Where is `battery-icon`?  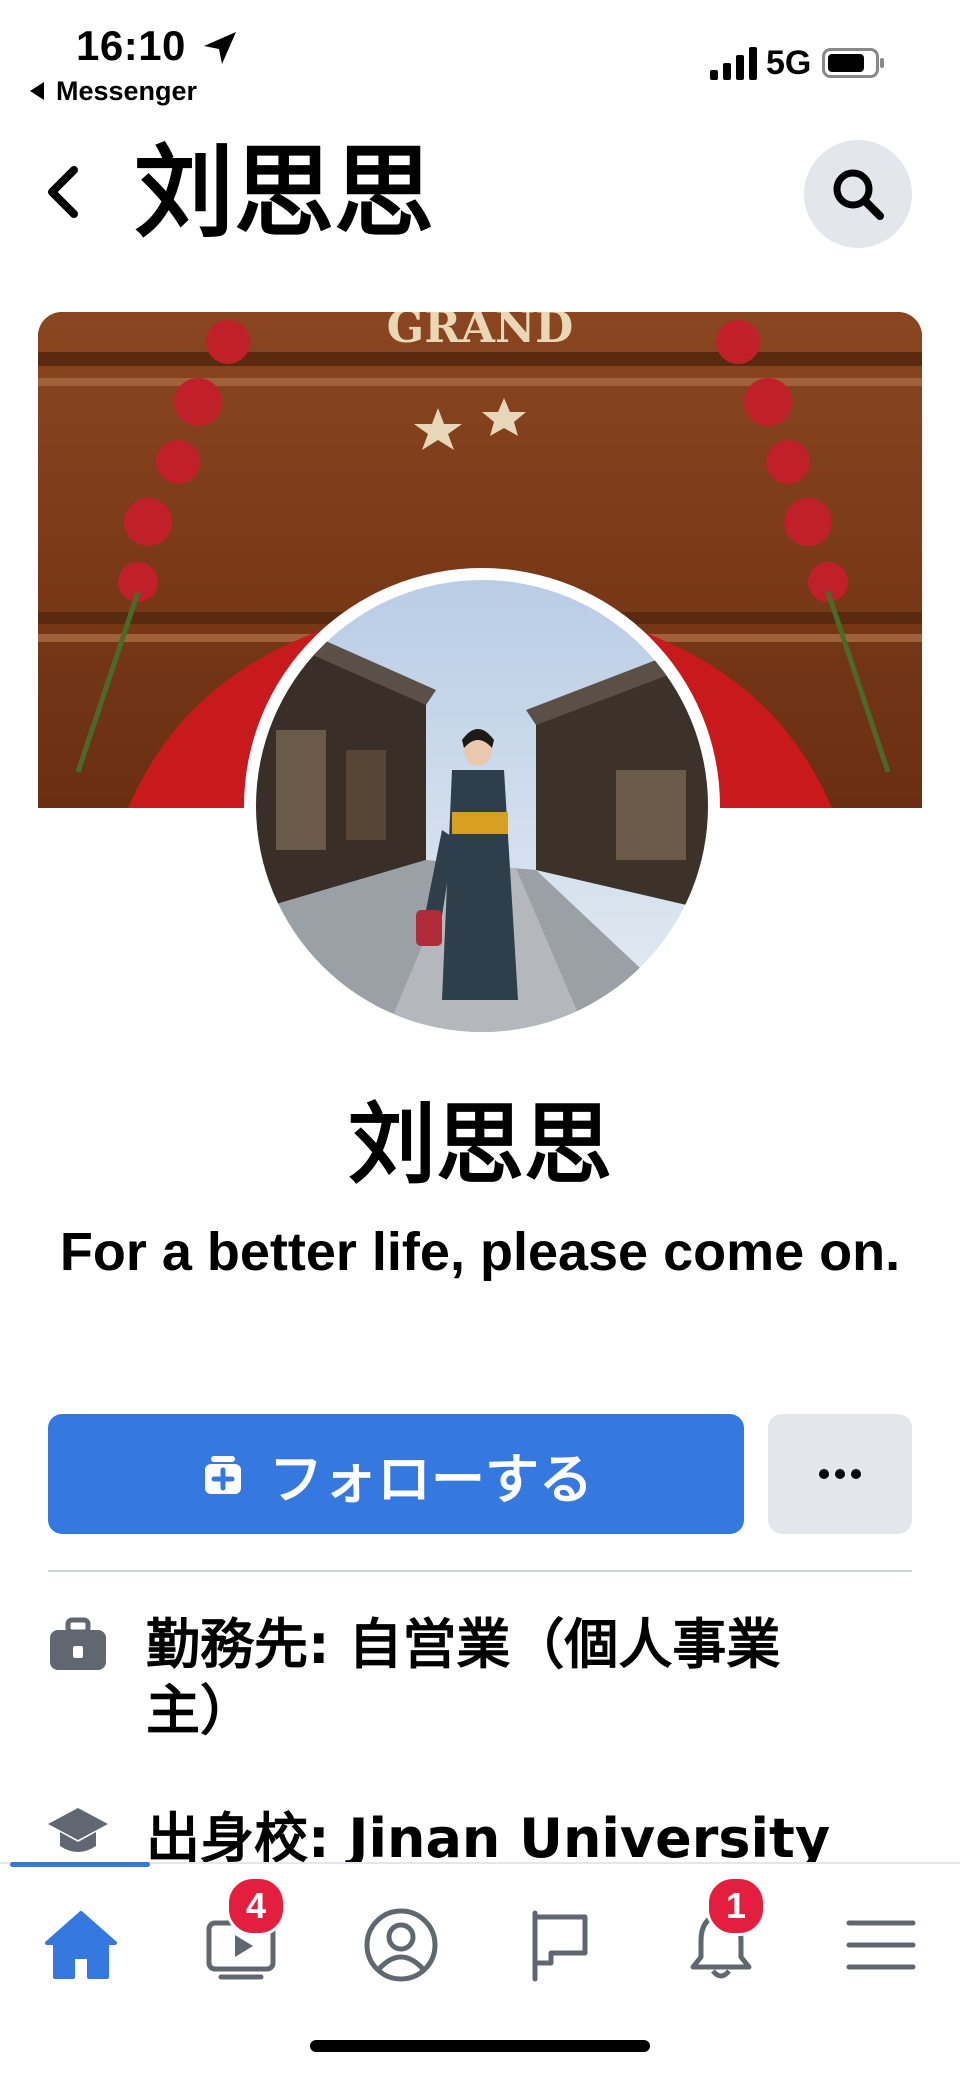
battery-icon is located at coordinates (853, 63).